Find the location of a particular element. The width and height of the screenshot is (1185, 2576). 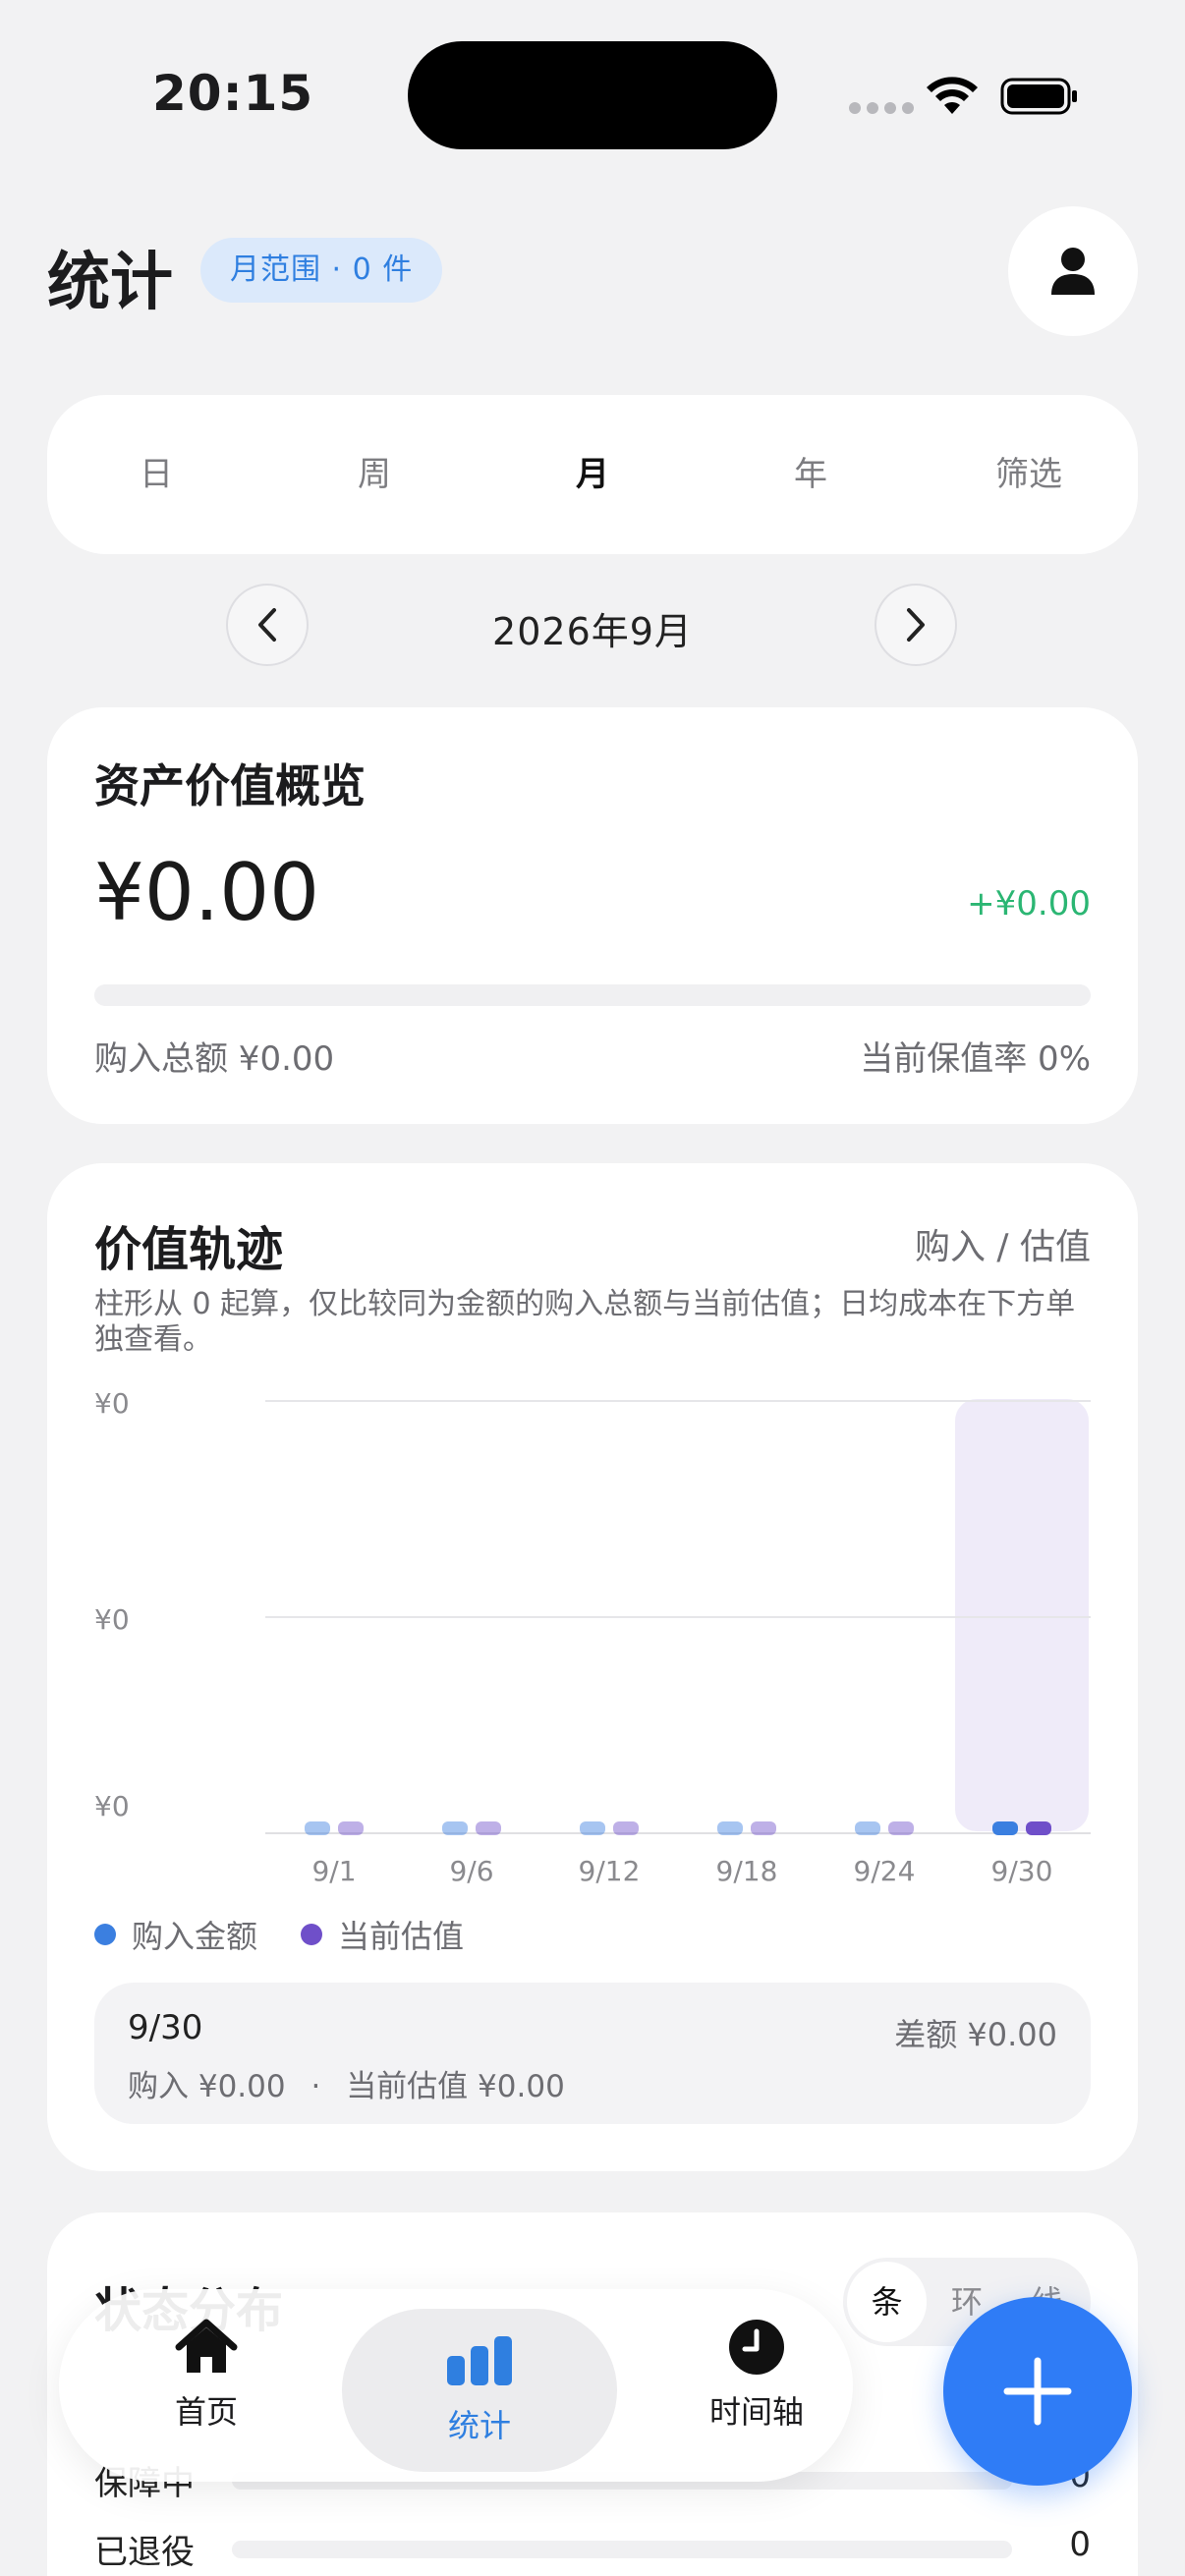

overview-change: +¥0.00 is located at coordinates (1029, 904).